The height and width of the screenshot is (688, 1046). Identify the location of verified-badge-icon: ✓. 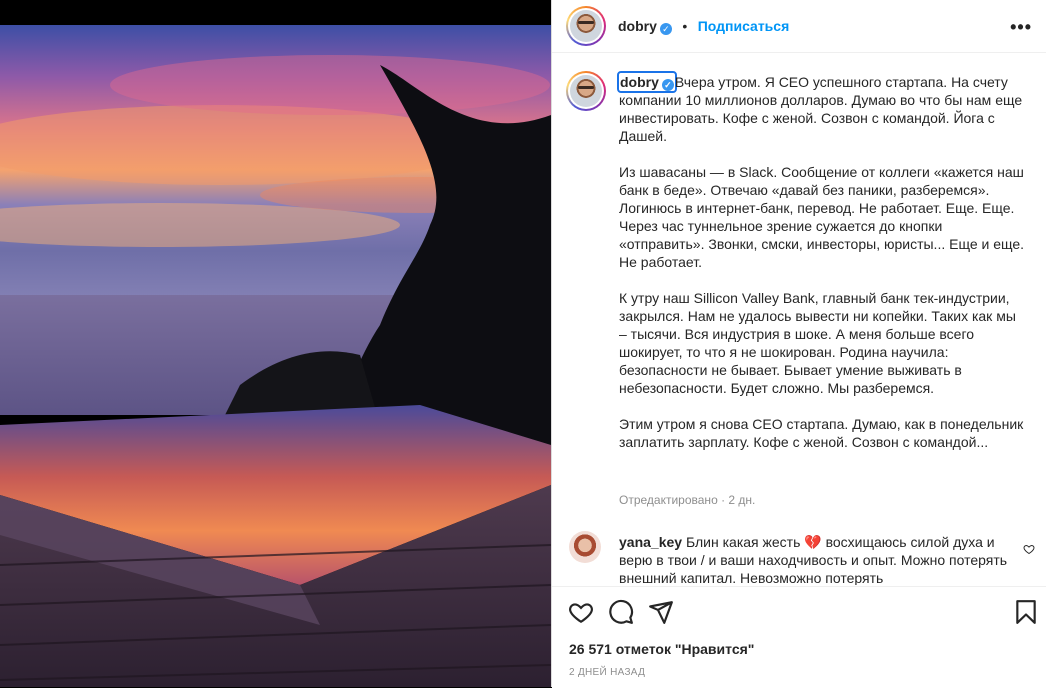
(665, 29).